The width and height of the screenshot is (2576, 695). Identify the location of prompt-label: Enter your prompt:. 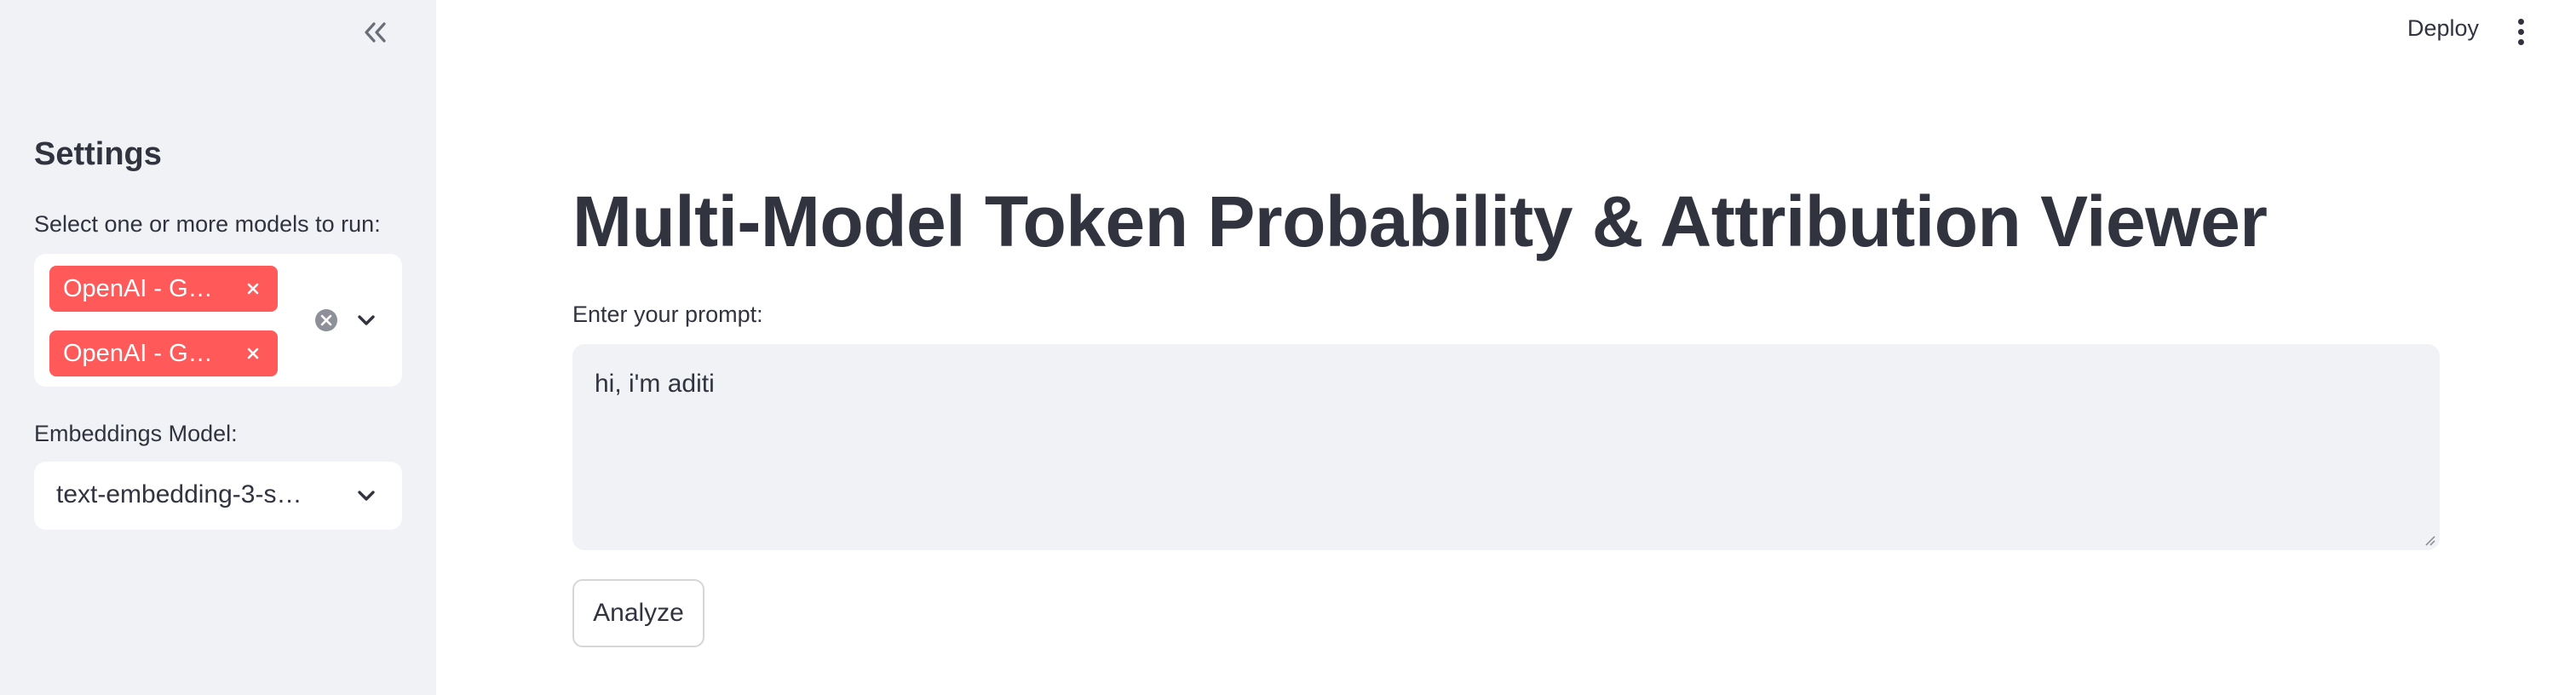
(668, 314).